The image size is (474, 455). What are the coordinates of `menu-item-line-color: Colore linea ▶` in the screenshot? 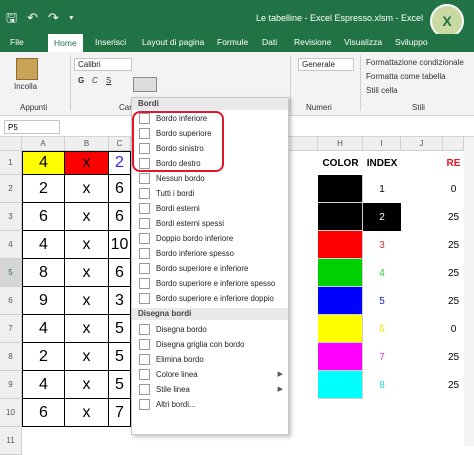 It's located at (210, 374).